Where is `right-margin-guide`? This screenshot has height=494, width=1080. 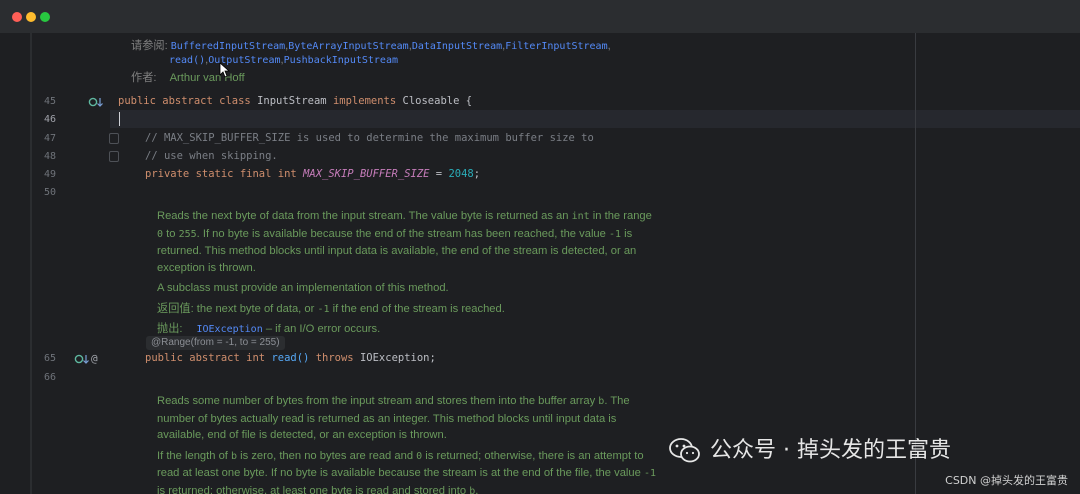 right-margin-guide is located at coordinates (915, 263).